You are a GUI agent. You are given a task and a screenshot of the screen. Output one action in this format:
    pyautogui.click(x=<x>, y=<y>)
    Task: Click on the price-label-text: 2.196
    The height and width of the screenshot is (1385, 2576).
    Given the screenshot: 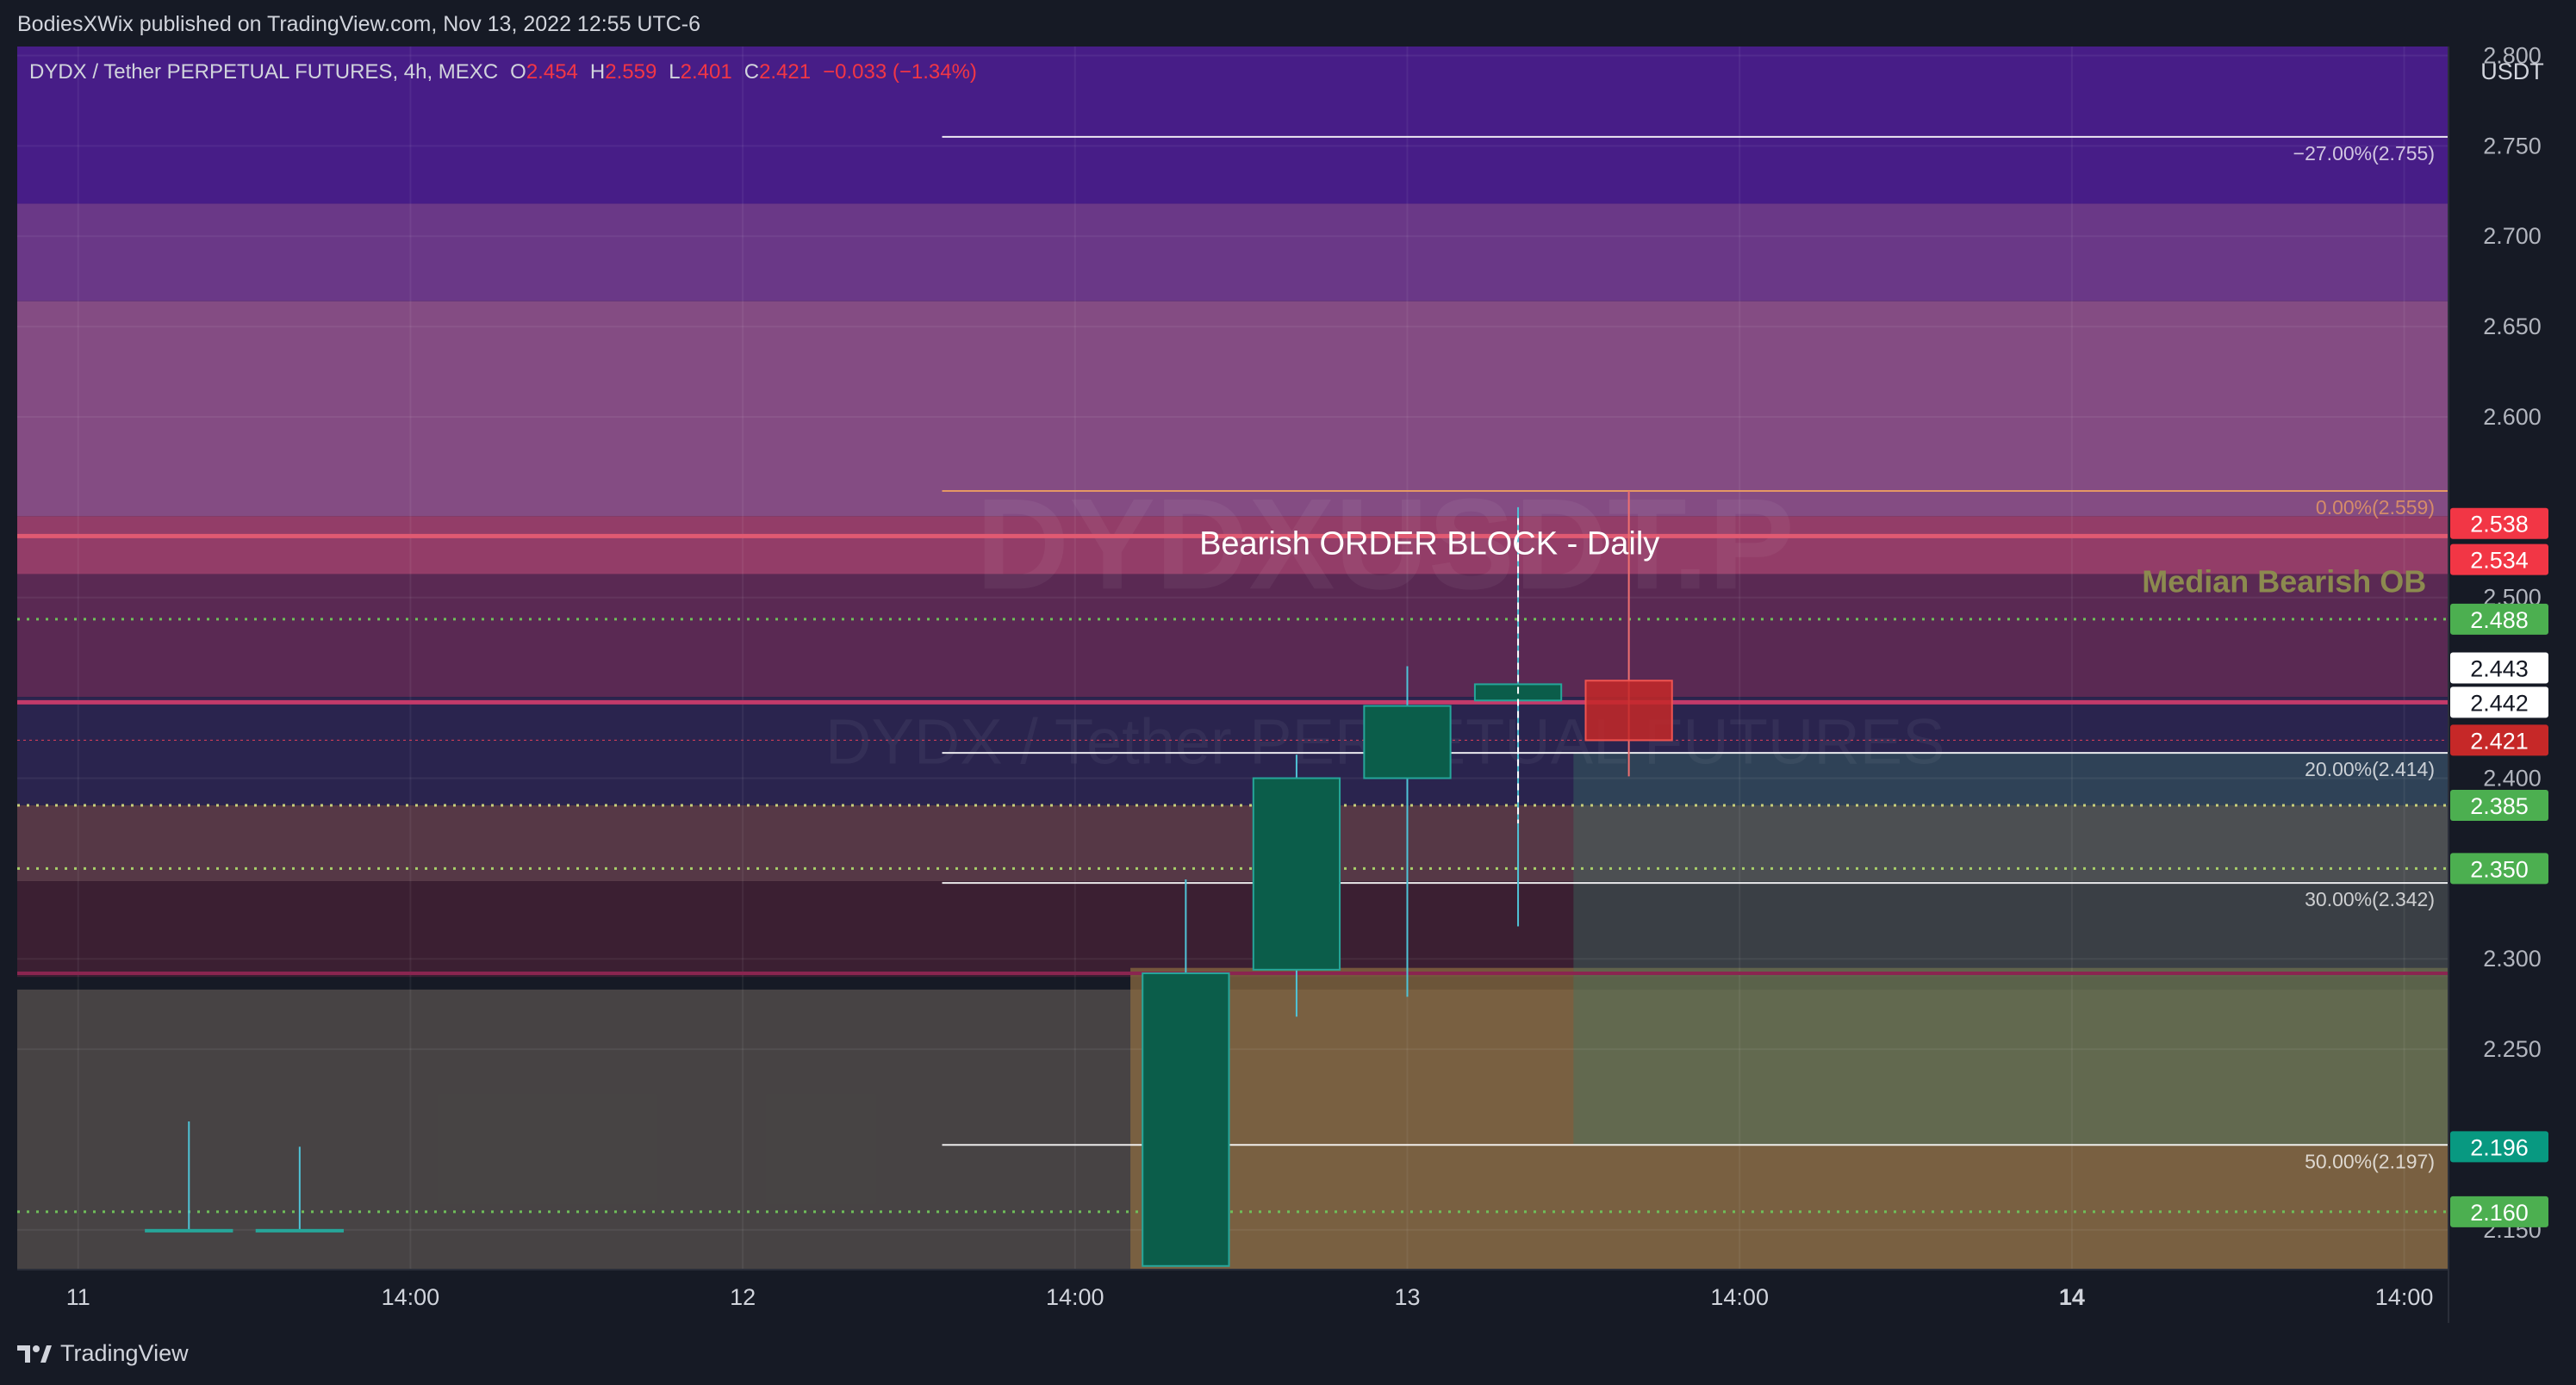 What is the action you would take?
    pyautogui.click(x=2500, y=1147)
    